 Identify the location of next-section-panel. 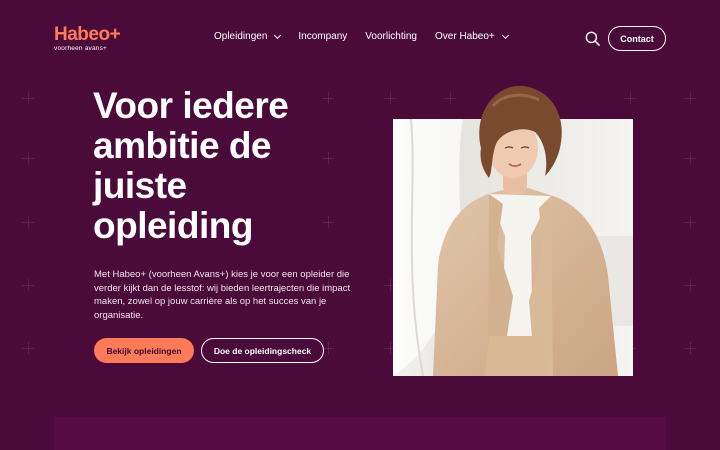
(360, 433).